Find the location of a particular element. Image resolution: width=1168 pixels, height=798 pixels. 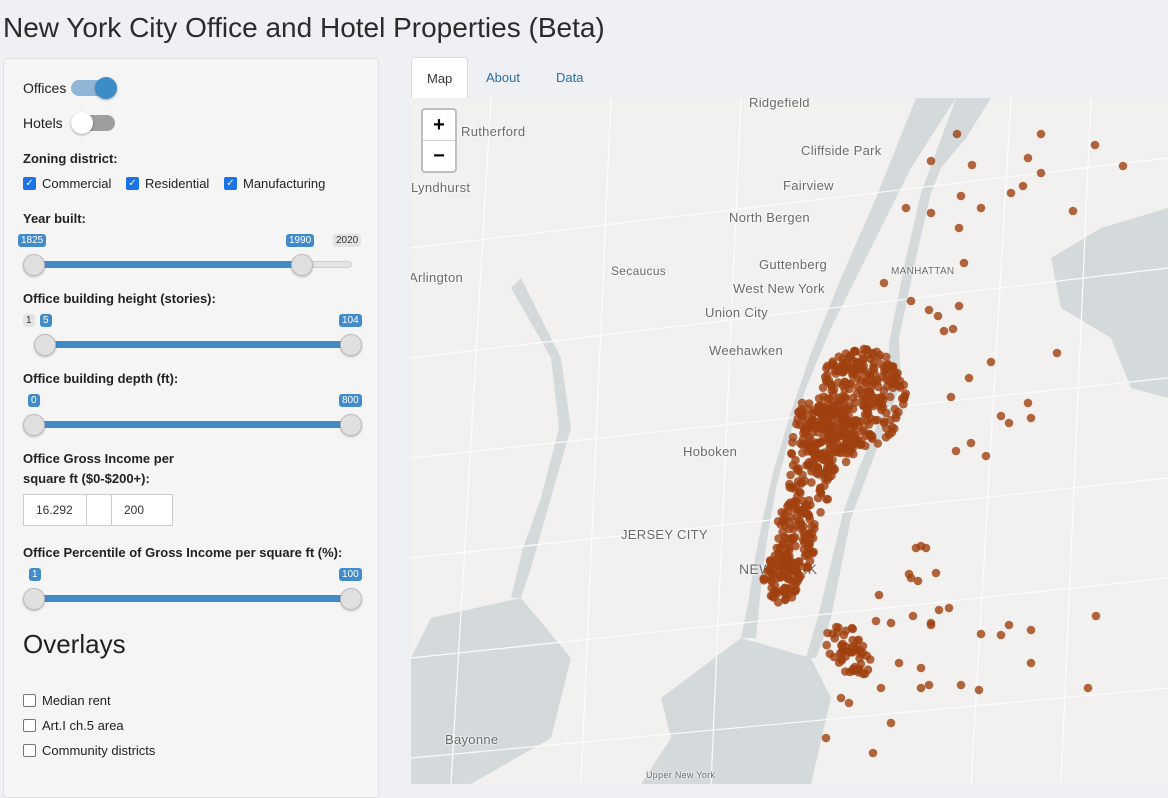

overlay-community-districts-checkbox: Community districts is located at coordinates (89, 750).